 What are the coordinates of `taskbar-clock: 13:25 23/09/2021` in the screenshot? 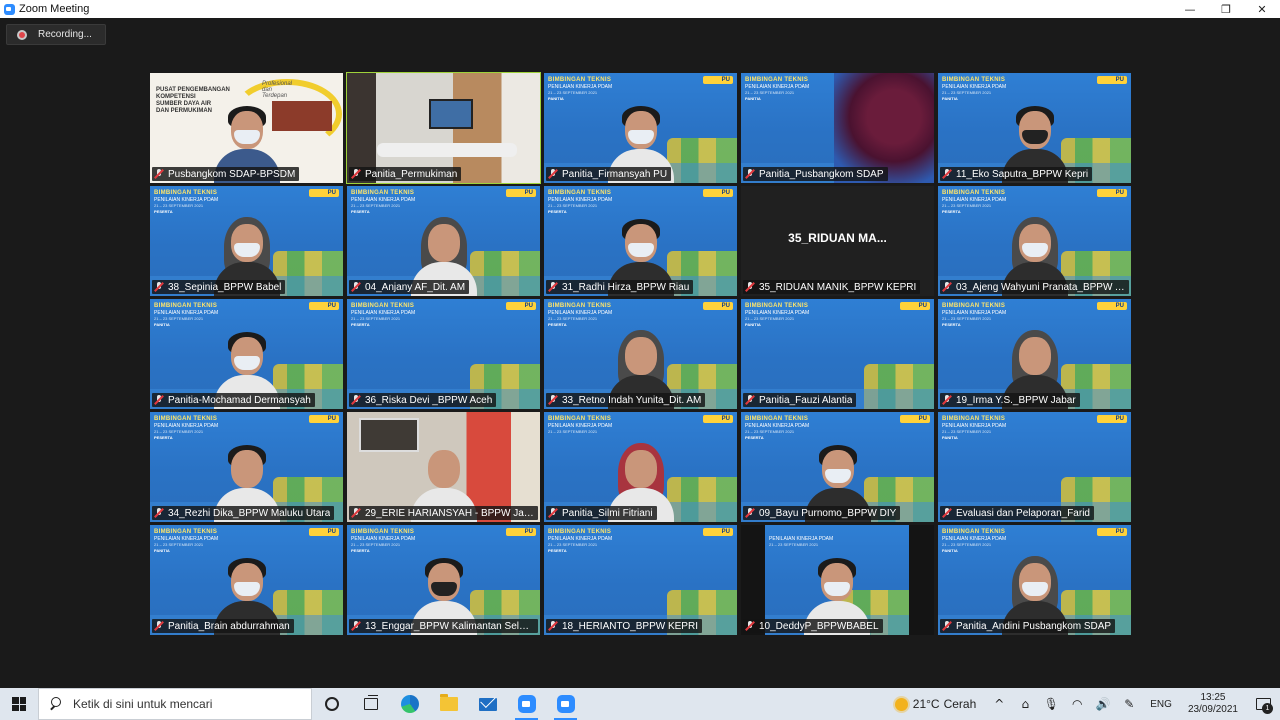 It's located at (1213, 704).